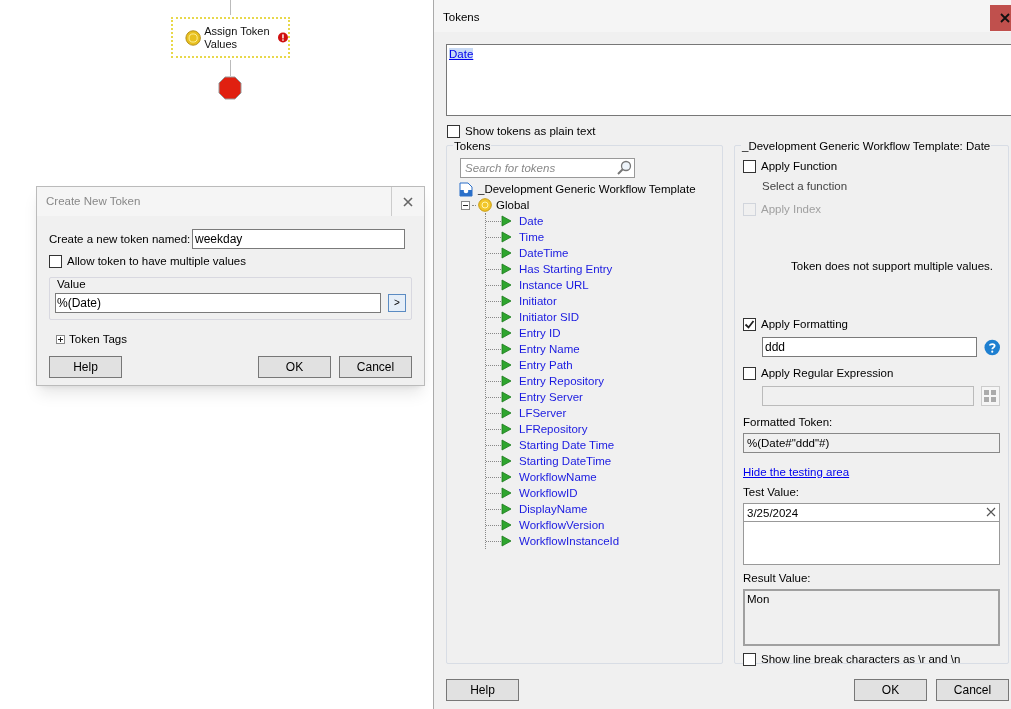 The width and height of the screenshot is (1011, 709). What do you see at coordinates (799, 166) in the screenshot?
I see `checkbox-label: Apply Function` at bounding box center [799, 166].